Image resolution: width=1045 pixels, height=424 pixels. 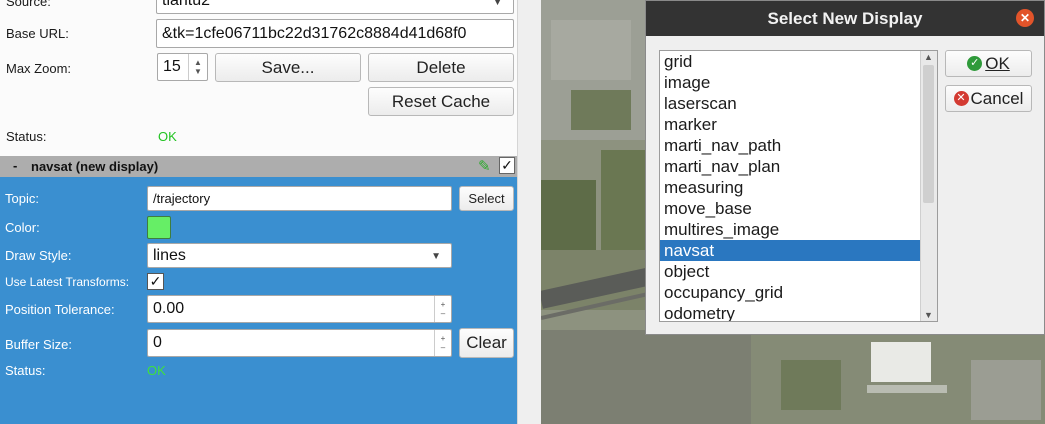 I want to click on use-latest-transforms-checkbox: ✓, so click(x=155, y=281).